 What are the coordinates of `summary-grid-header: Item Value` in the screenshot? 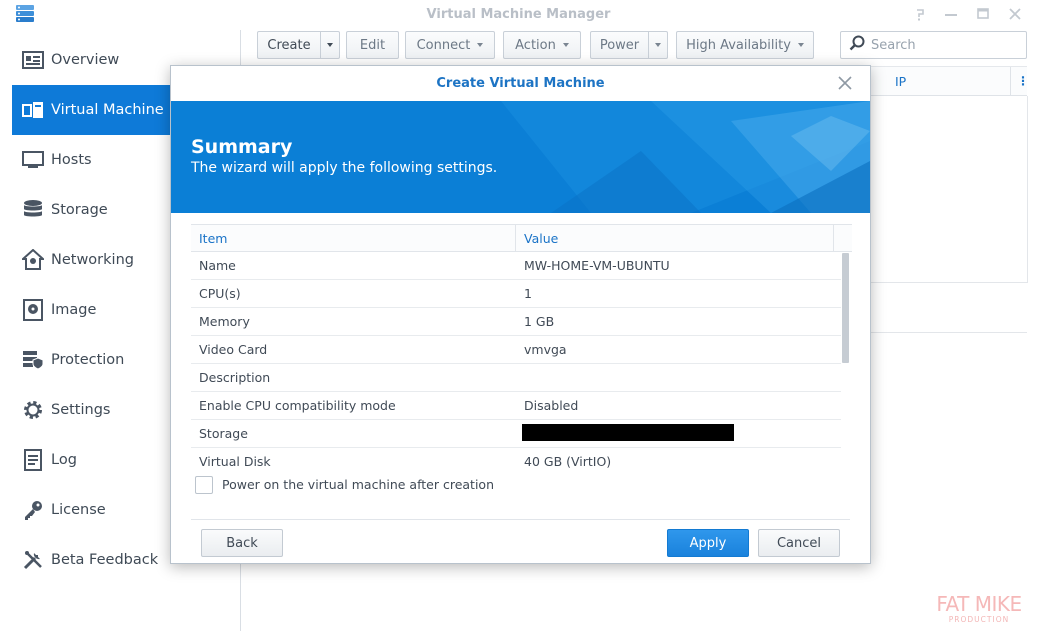 It's located at (521, 238).